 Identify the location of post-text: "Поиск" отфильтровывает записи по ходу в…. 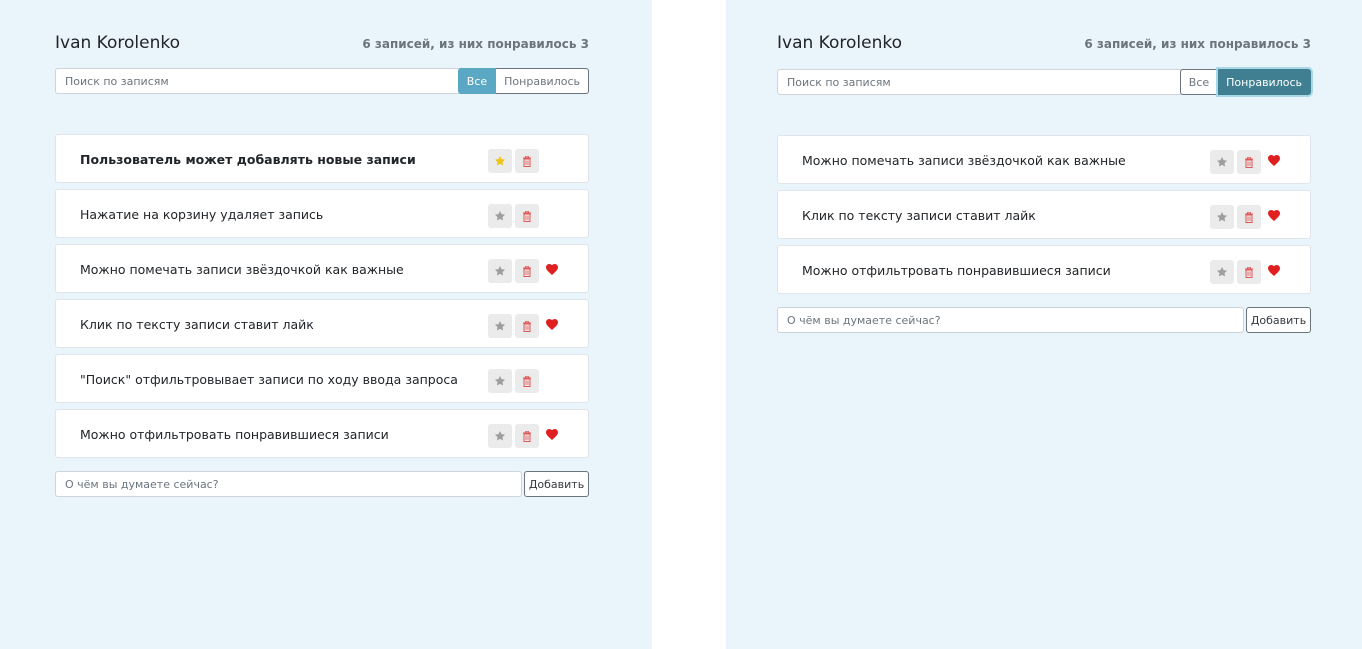
(269, 380).